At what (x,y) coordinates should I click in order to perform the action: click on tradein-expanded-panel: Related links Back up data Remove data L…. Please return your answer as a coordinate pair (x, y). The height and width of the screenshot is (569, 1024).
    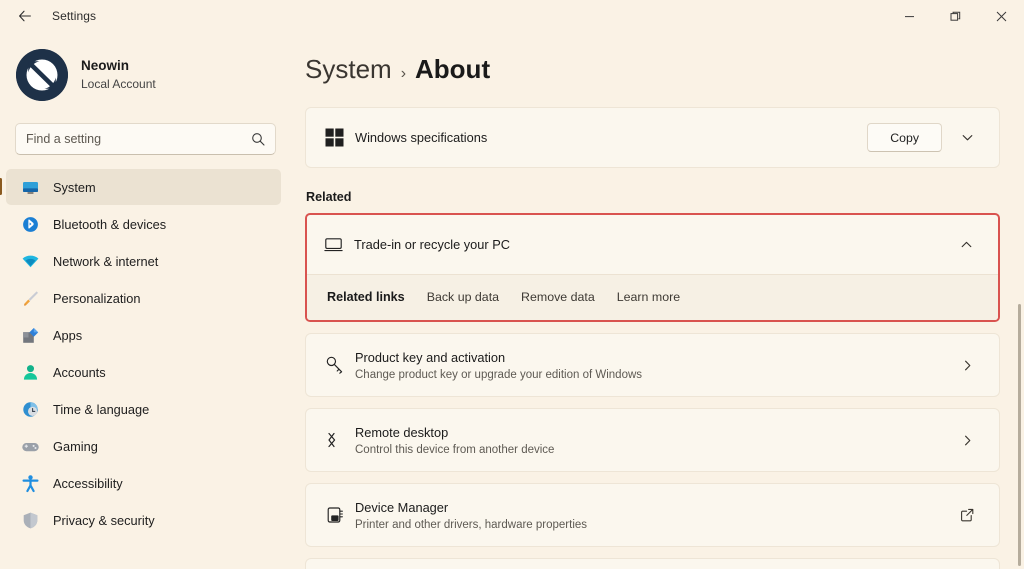
    Looking at the image, I should click on (652, 297).